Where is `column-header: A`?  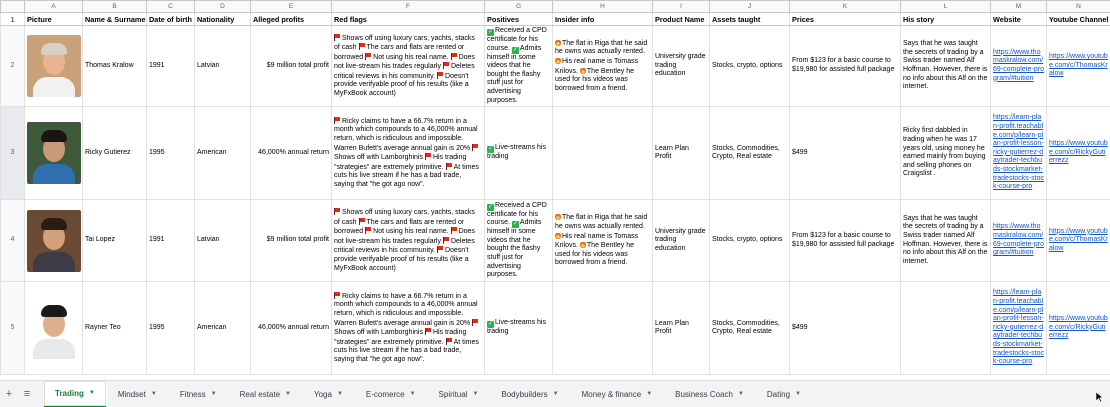 column-header: A is located at coordinates (53, 6).